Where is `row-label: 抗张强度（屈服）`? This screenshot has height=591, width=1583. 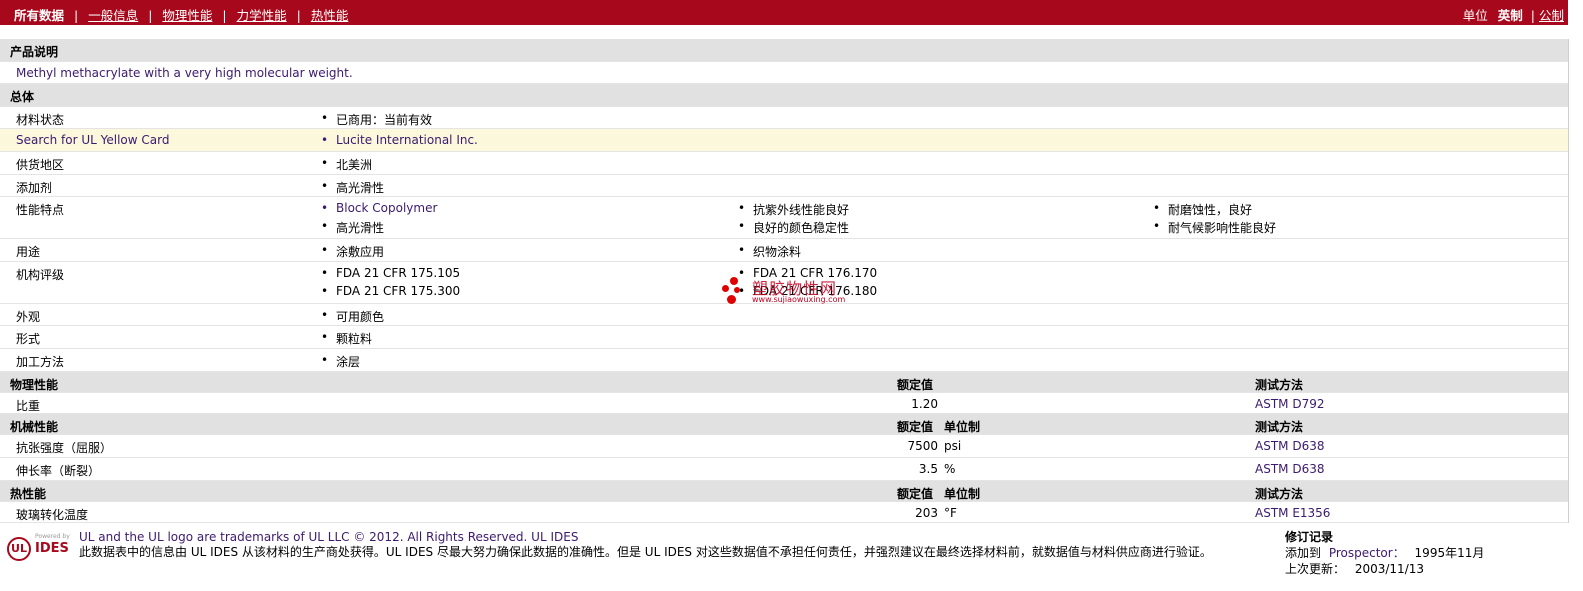
row-label: 抗张强度（屈服） is located at coordinates (64, 447).